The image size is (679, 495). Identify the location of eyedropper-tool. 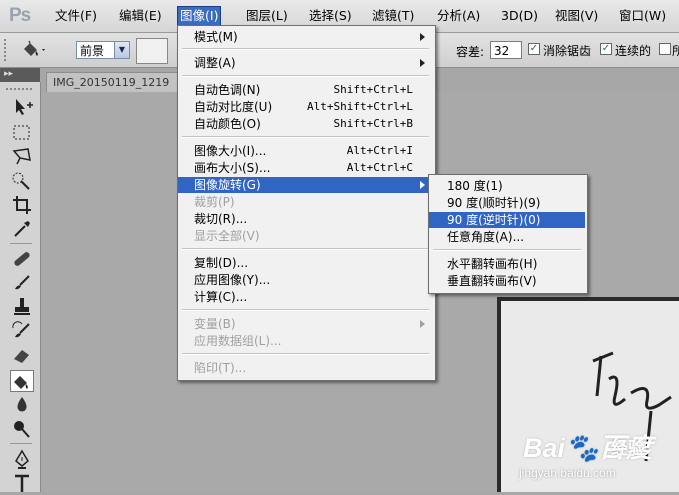
(22, 229).